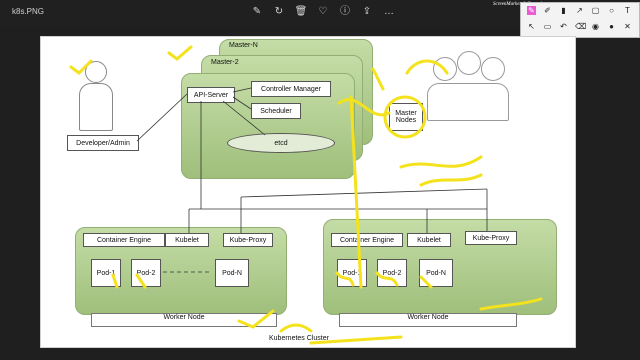 The width and height of the screenshot is (640, 360). What do you see at coordinates (364, 107) in the screenshot?
I see `ink-arrow-to-master` at bounding box center [364, 107].